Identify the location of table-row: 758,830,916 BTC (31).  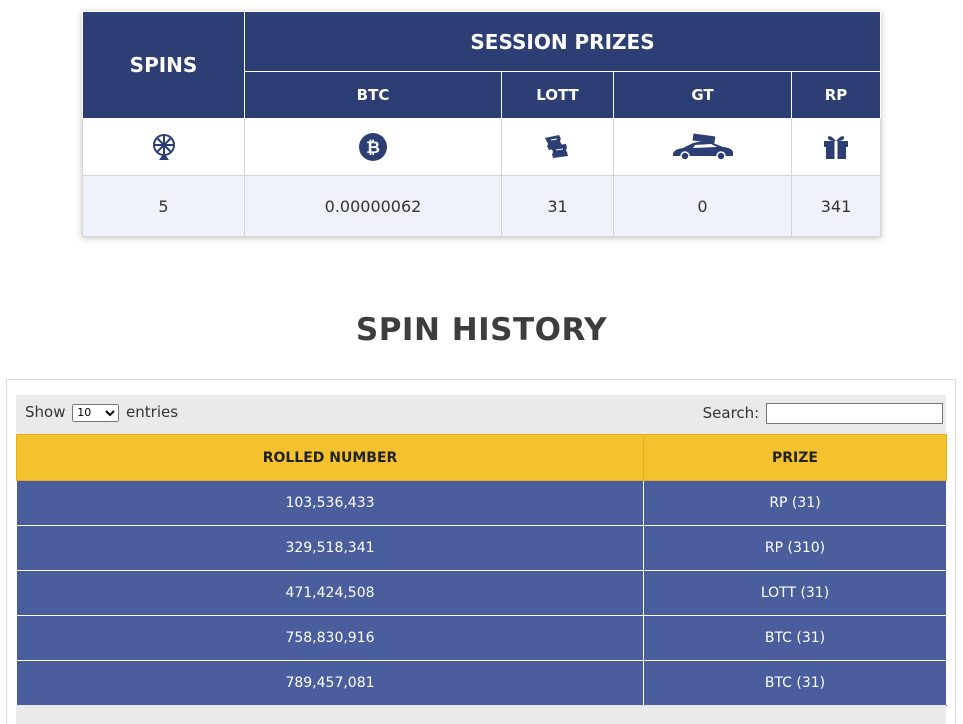
(481, 638).